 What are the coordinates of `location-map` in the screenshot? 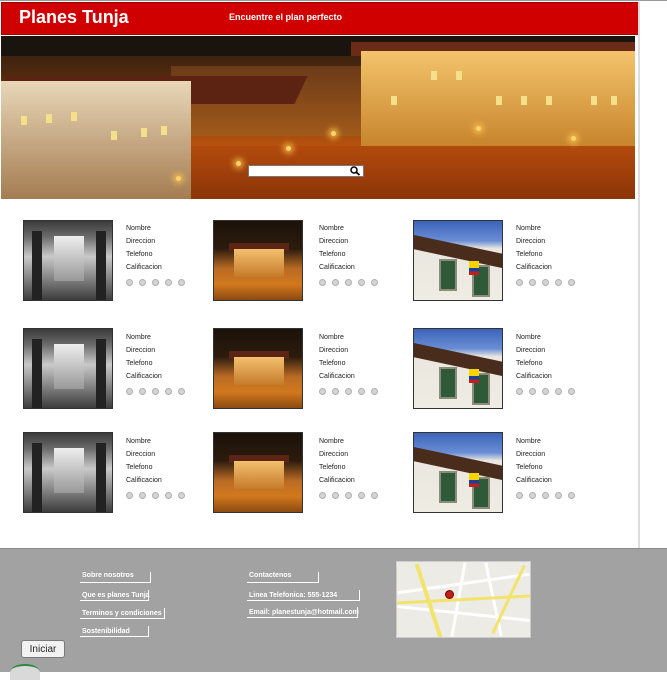 It's located at (463, 599).